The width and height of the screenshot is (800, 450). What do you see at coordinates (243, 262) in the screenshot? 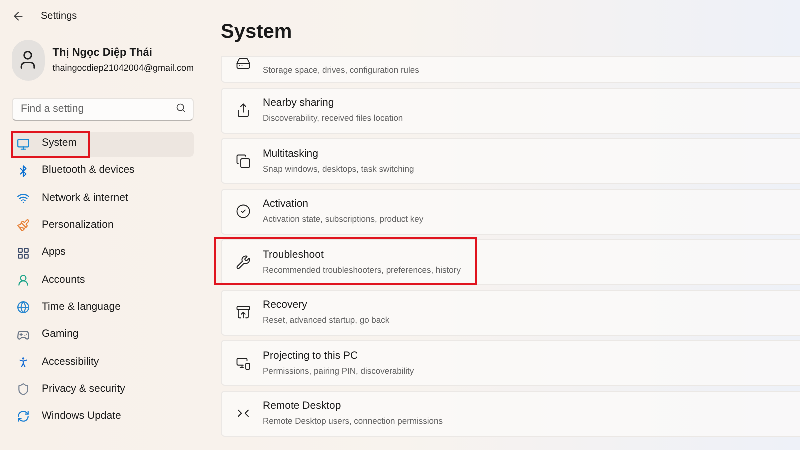
I see `wrench-icon` at bounding box center [243, 262].